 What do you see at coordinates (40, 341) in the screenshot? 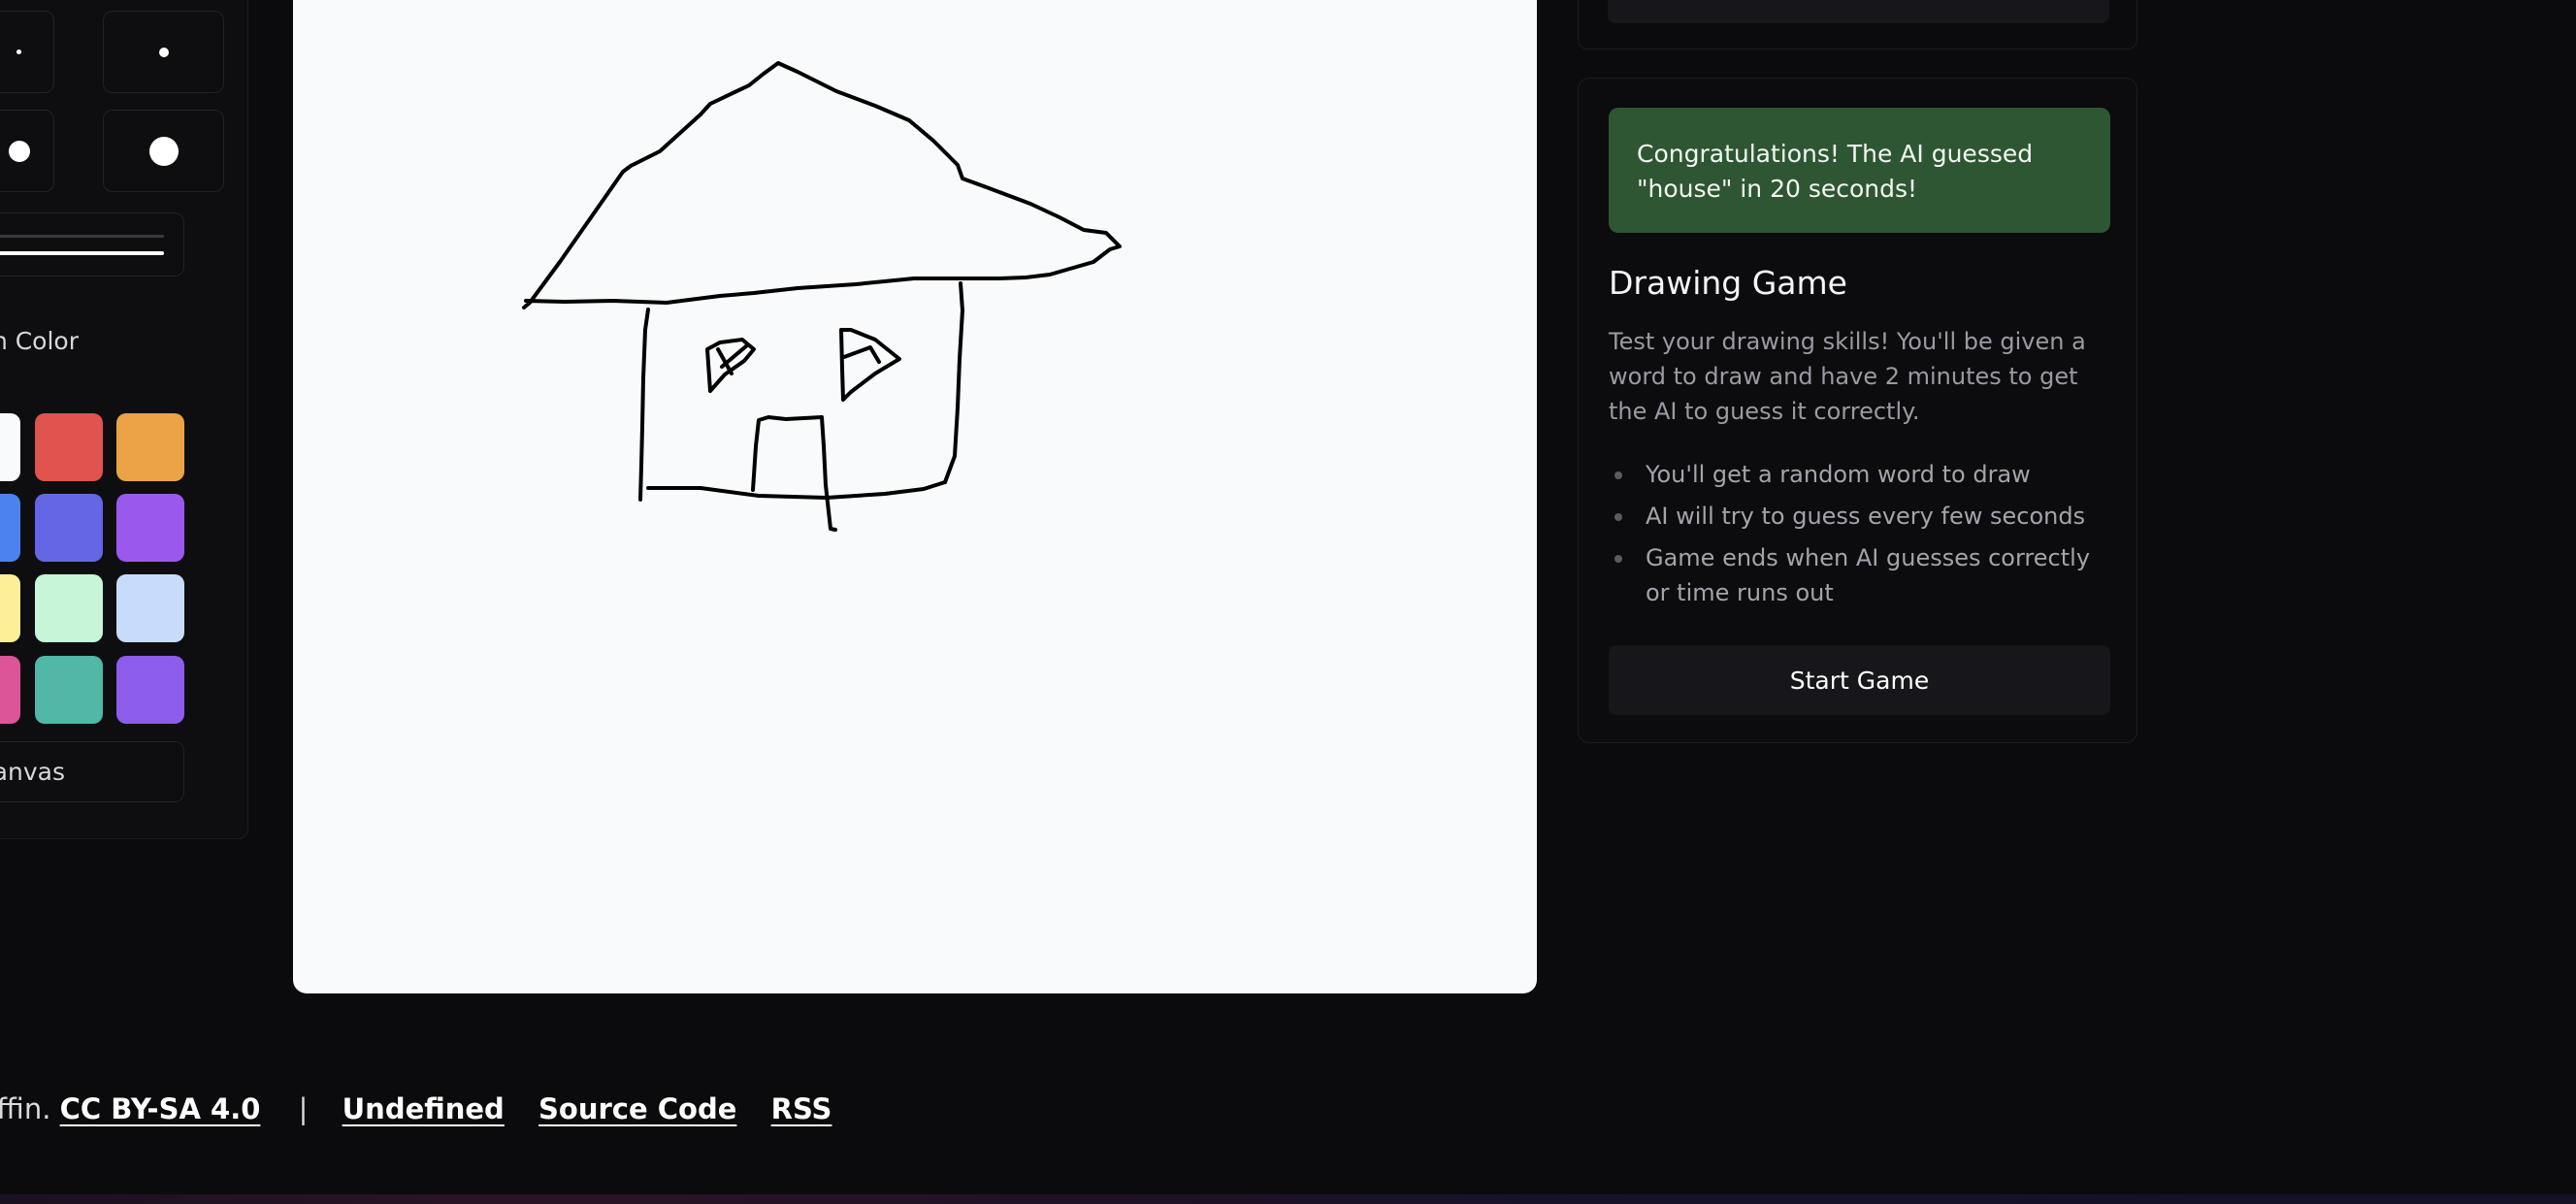
I see `pen-color-label: n Color` at bounding box center [40, 341].